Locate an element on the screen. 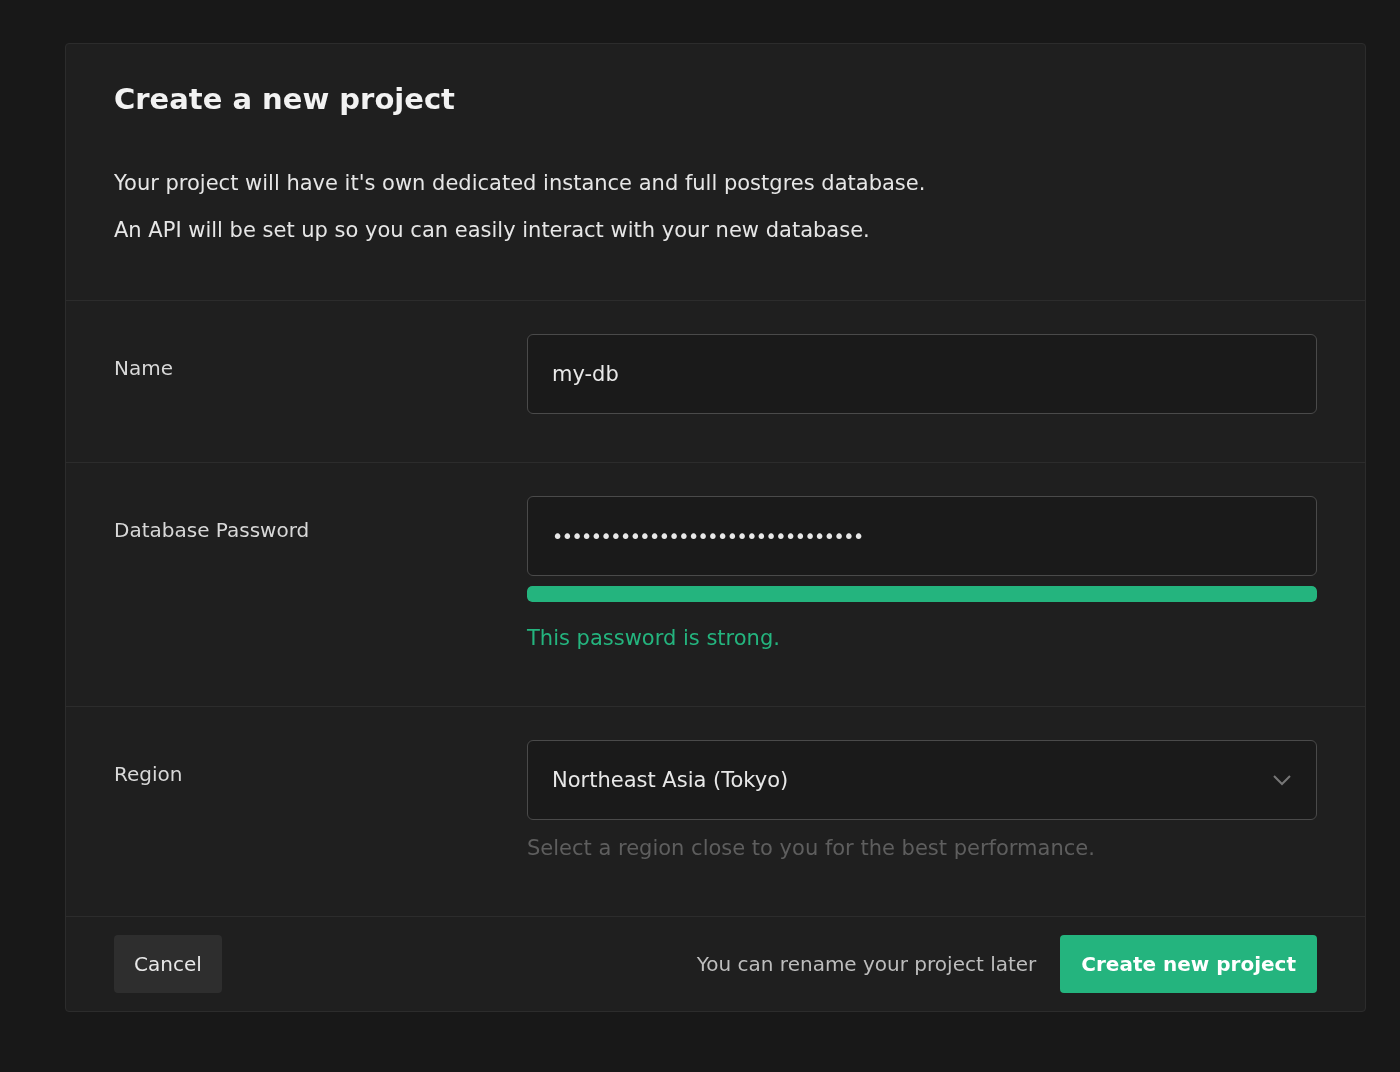 The height and width of the screenshot is (1072, 1400). description-text: An API will be set up so you can easily interact with your new database. is located at coordinates (492, 230).